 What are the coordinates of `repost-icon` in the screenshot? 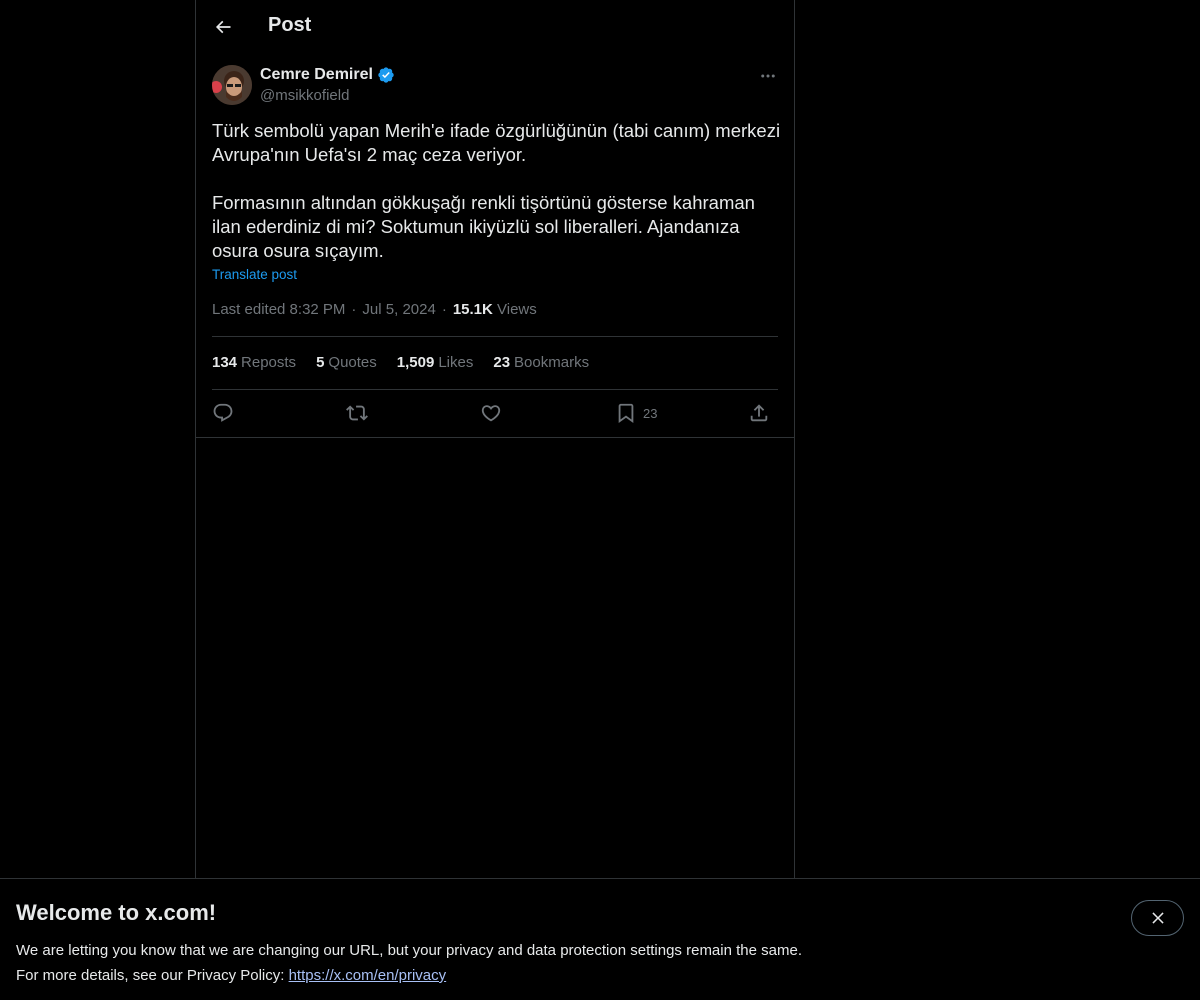 It's located at (357, 413).